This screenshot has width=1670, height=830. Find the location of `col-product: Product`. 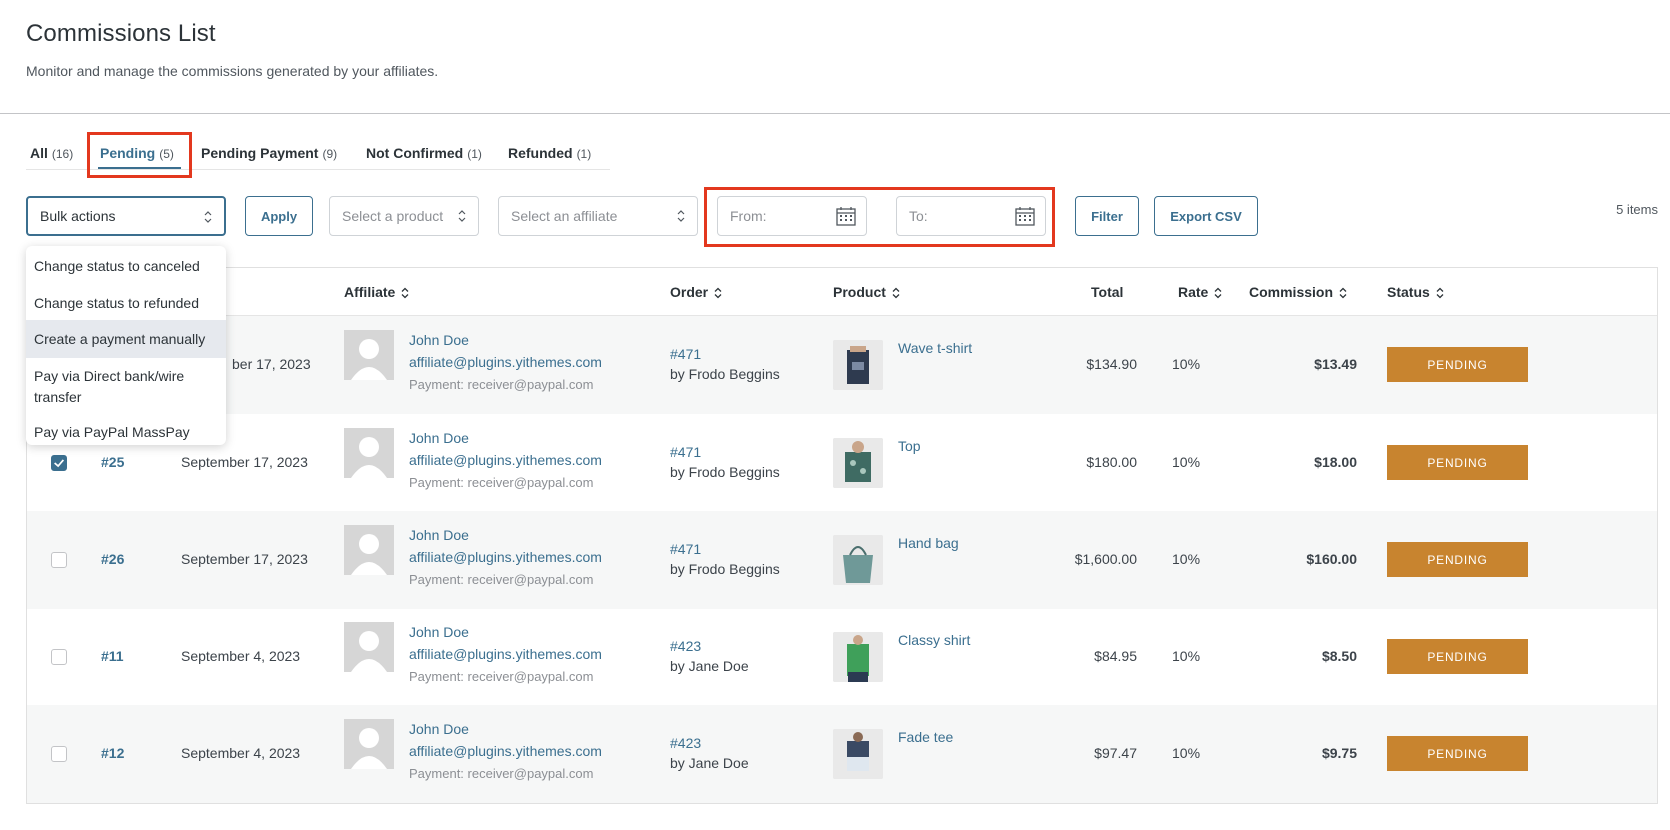

col-product: Product is located at coordinates (866, 292).